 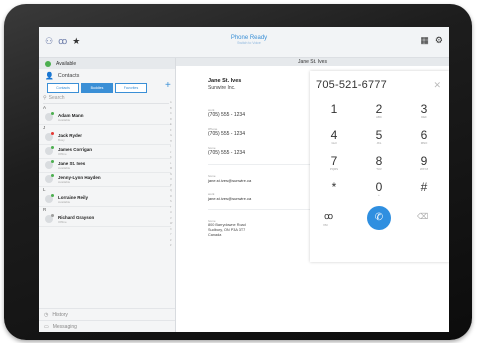 I want to click on contacts-header: 👤 Contacts, so click(x=62, y=76).